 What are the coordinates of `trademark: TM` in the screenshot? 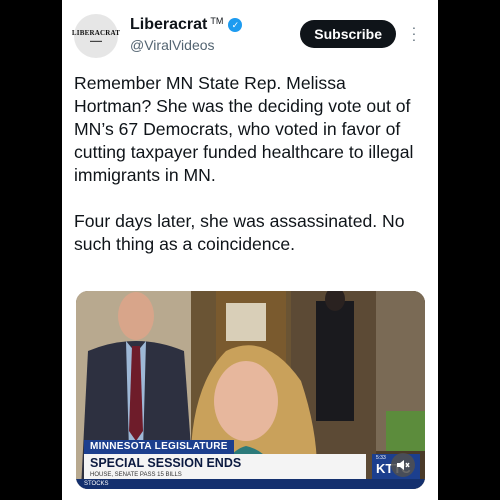 It's located at (217, 21).